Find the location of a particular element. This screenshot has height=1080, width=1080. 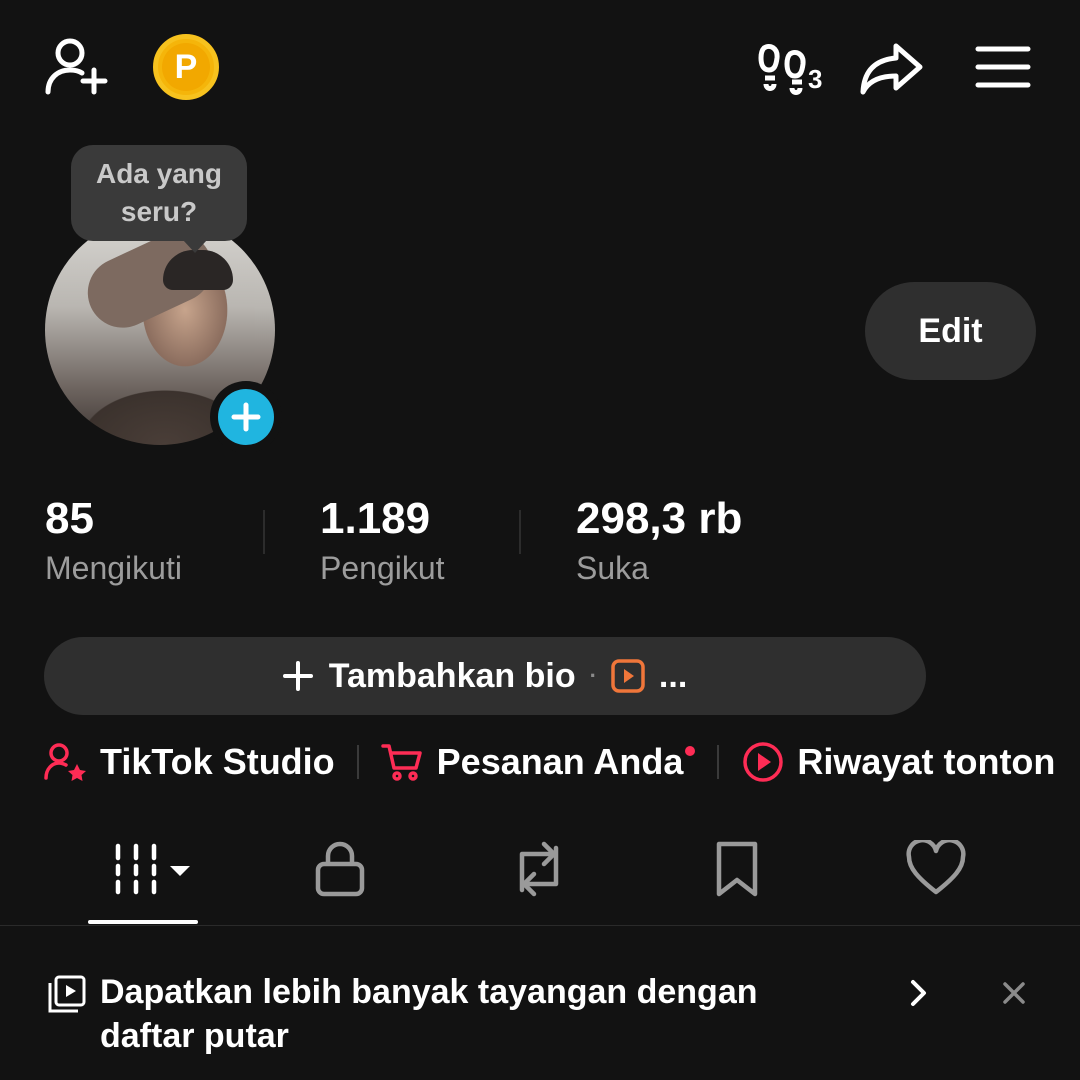

stat-following: 85 Mengikuti is located at coordinates (113, 541).